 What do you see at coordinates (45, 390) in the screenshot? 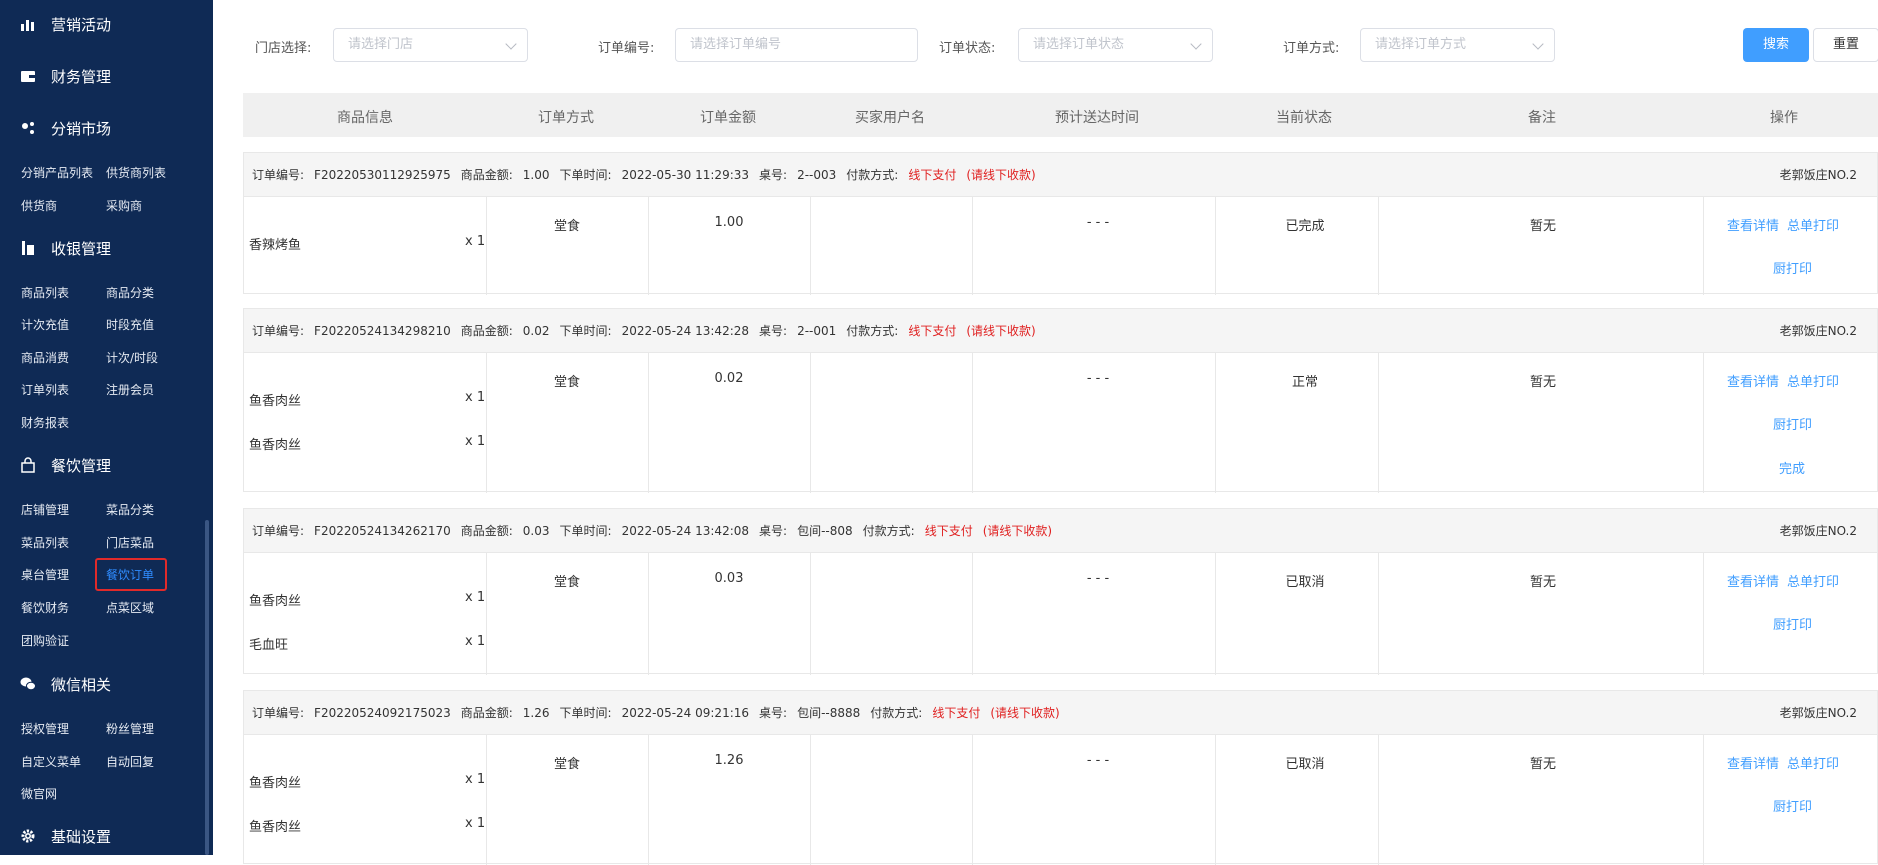
I see `sidebar-item-order-list: 订单列表` at bounding box center [45, 390].